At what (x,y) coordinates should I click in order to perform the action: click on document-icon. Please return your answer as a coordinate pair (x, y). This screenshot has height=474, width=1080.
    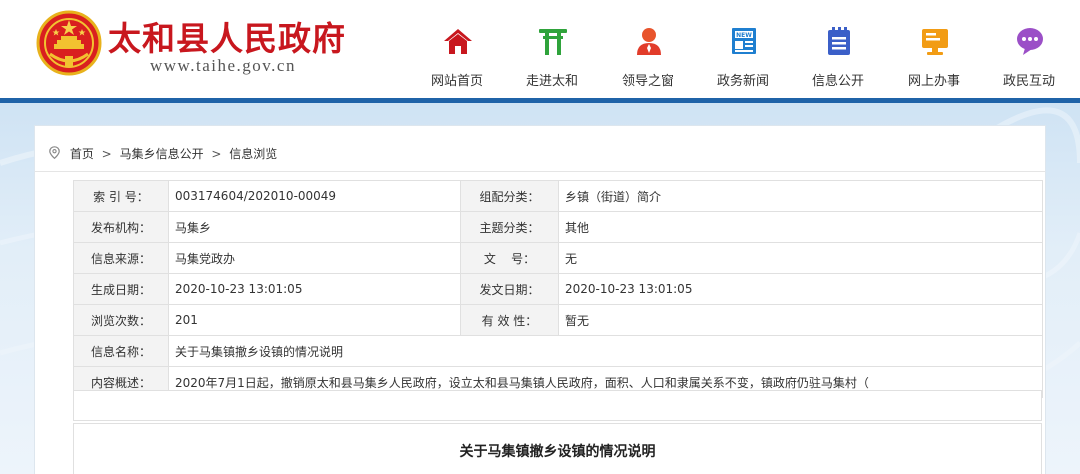
    Looking at the image, I should click on (839, 41).